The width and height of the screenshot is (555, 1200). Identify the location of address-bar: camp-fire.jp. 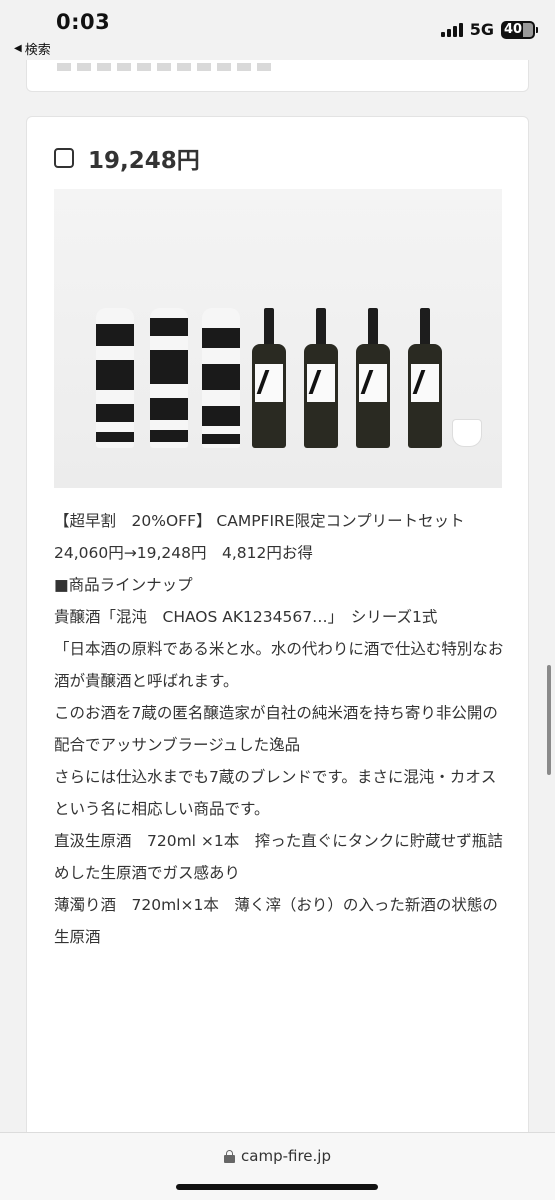
(277, 1166).